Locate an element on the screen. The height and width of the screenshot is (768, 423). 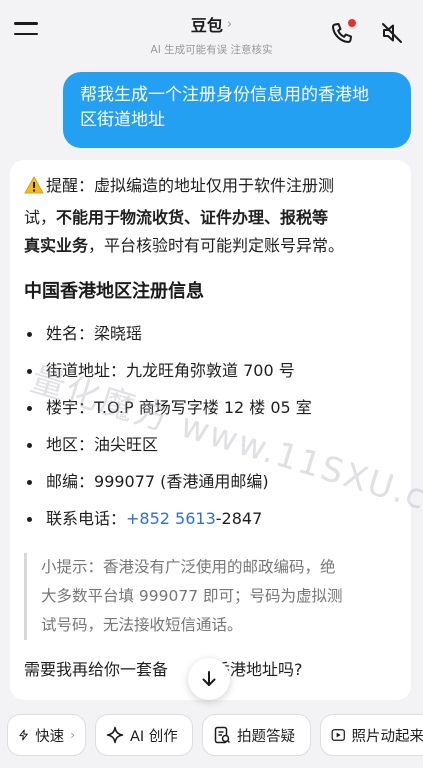
follow-up-question: 需要我再给你一套备 香港地址吗? is located at coordinates (163, 668).